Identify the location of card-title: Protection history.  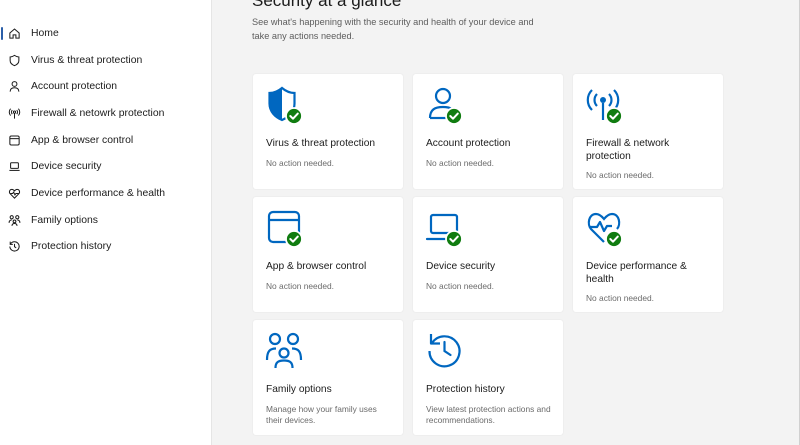
(465, 389).